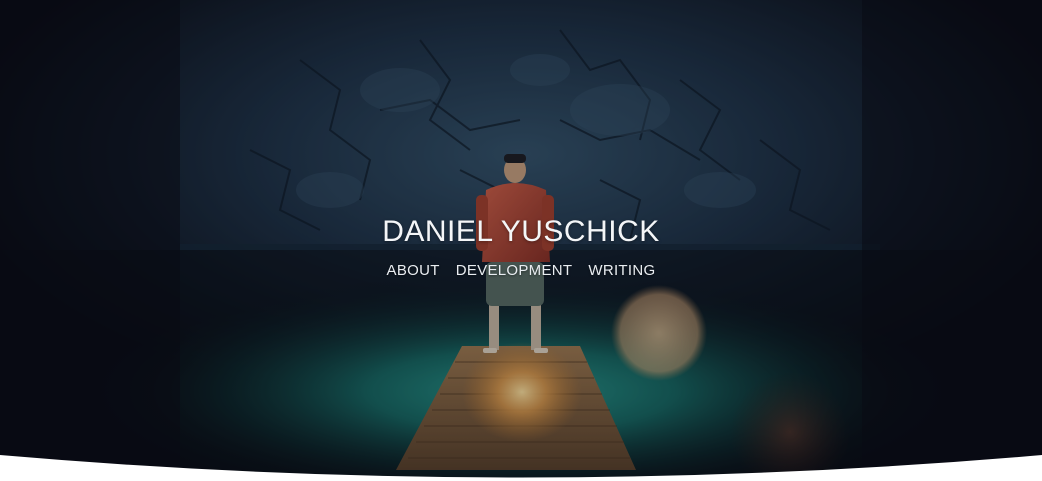 The width and height of the screenshot is (1042, 481). Describe the element at coordinates (514, 270) in the screenshot. I see `nav-item-development: DEVELOPMENT` at that location.